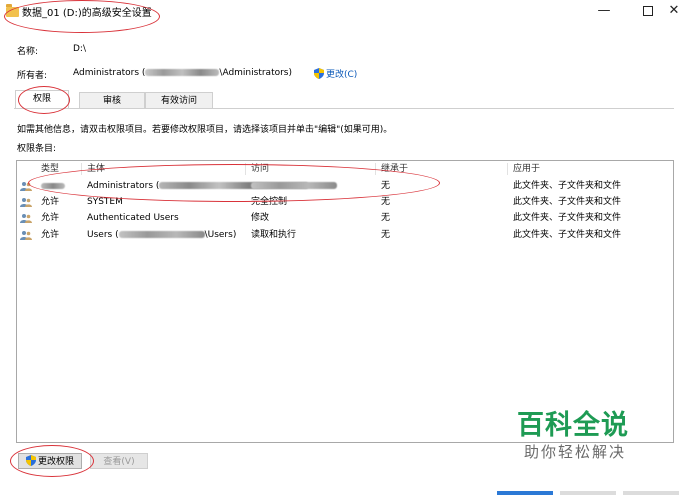 The width and height of the screenshot is (692, 495). What do you see at coordinates (651, 493) in the screenshot?
I see `apply-button-edge` at bounding box center [651, 493].